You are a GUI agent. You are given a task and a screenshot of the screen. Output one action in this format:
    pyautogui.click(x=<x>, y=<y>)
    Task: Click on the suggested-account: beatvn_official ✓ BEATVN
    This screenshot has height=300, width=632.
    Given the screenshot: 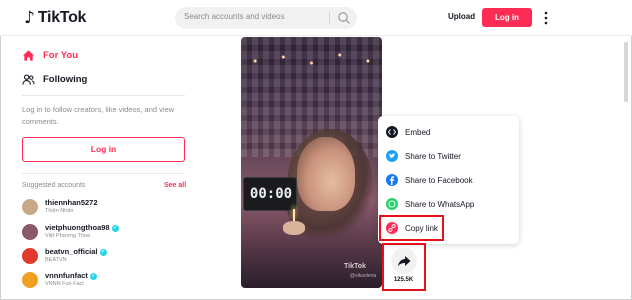 What is the action you would take?
    pyautogui.click(x=107, y=257)
    